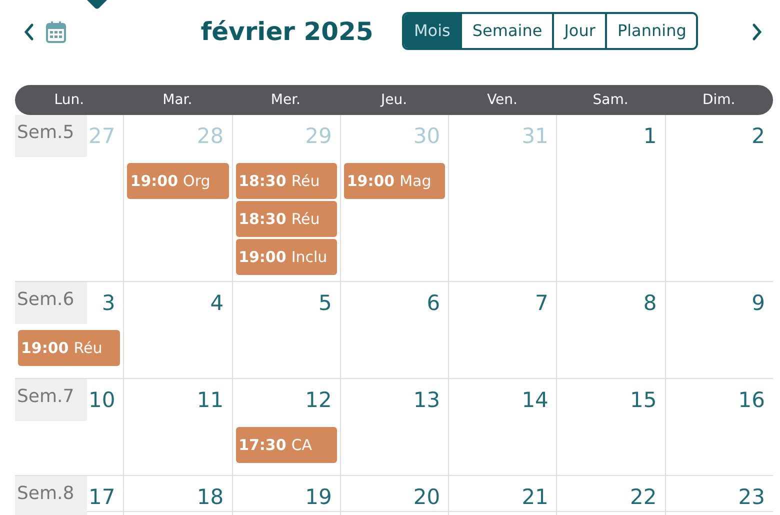  What do you see at coordinates (755, 397) in the screenshot?
I see `day-number: 16` at bounding box center [755, 397].